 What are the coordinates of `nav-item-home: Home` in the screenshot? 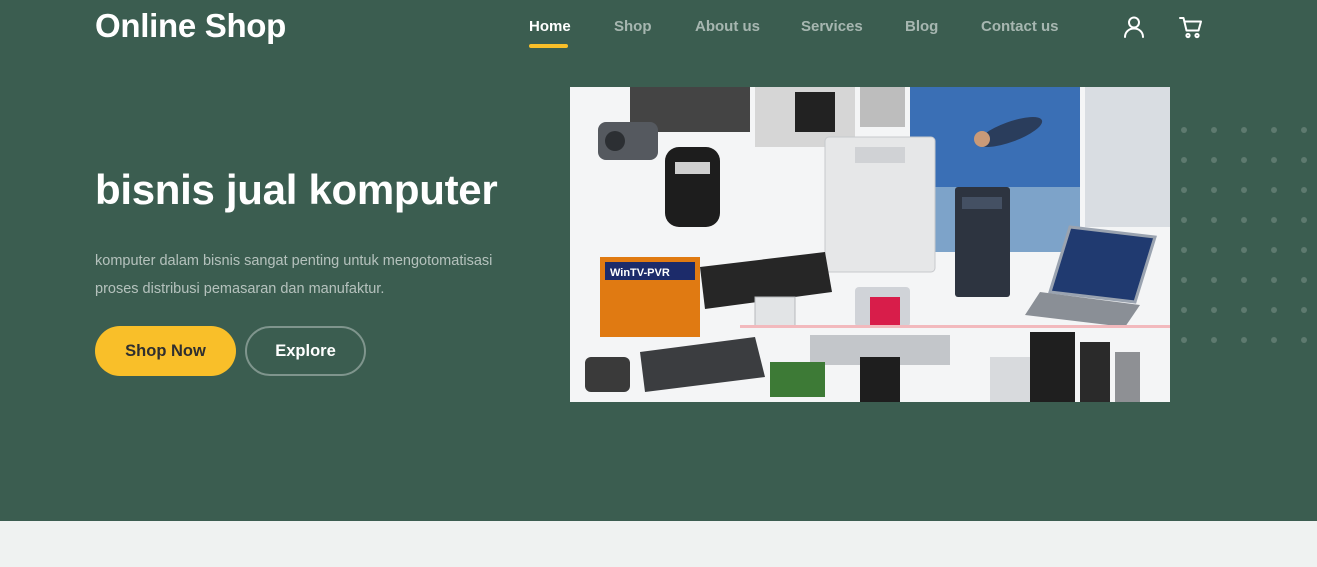 It's located at (550, 26).